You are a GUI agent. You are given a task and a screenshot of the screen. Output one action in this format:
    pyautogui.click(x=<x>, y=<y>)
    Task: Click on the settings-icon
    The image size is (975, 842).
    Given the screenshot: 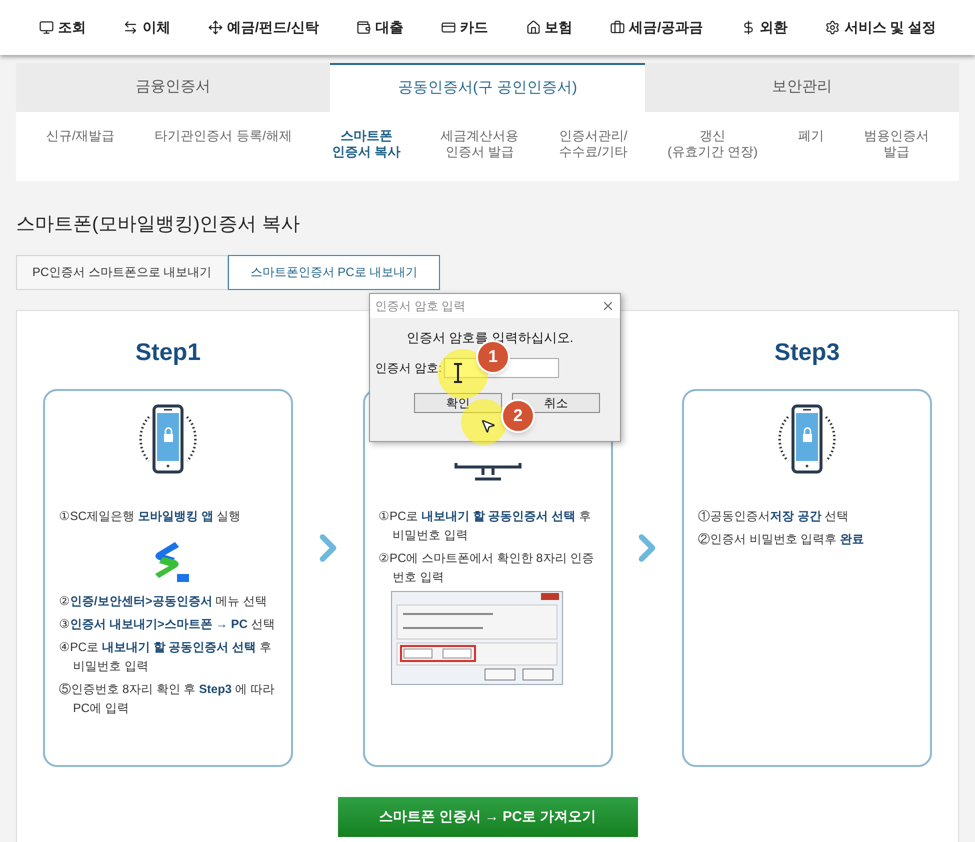 What is the action you would take?
    pyautogui.click(x=832, y=27)
    